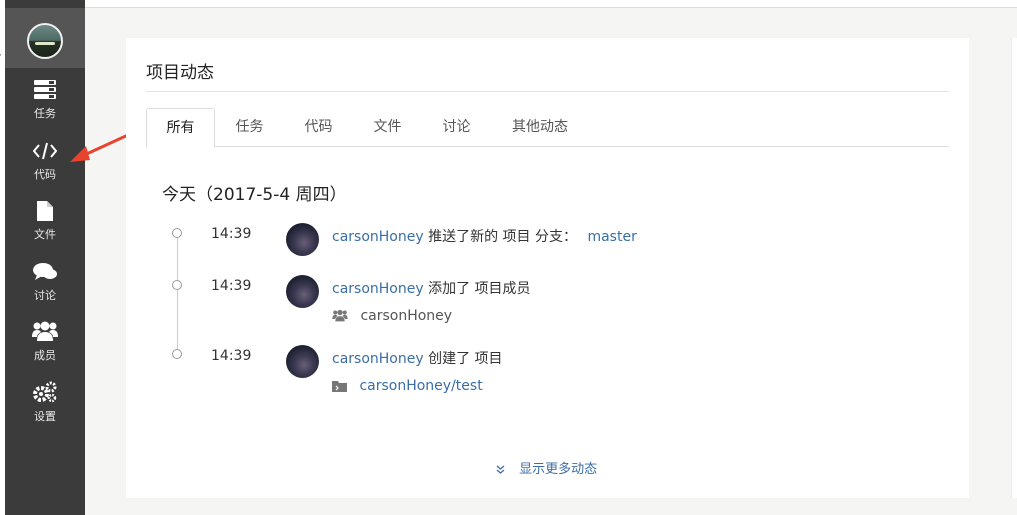  I want to click on tab-all: 所有, so click(180, 128).